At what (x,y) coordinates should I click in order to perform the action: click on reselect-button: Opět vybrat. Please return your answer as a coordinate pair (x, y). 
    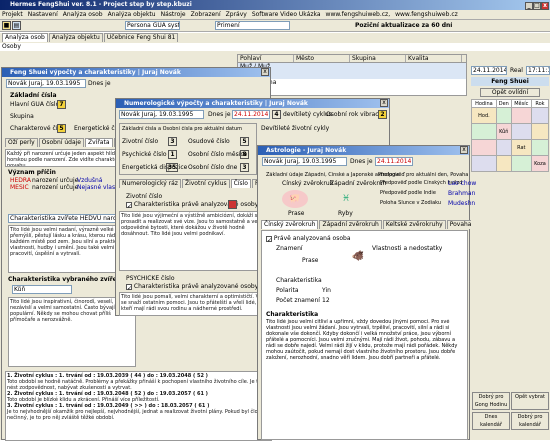
    Looking at the image, I should click on (530, 401).